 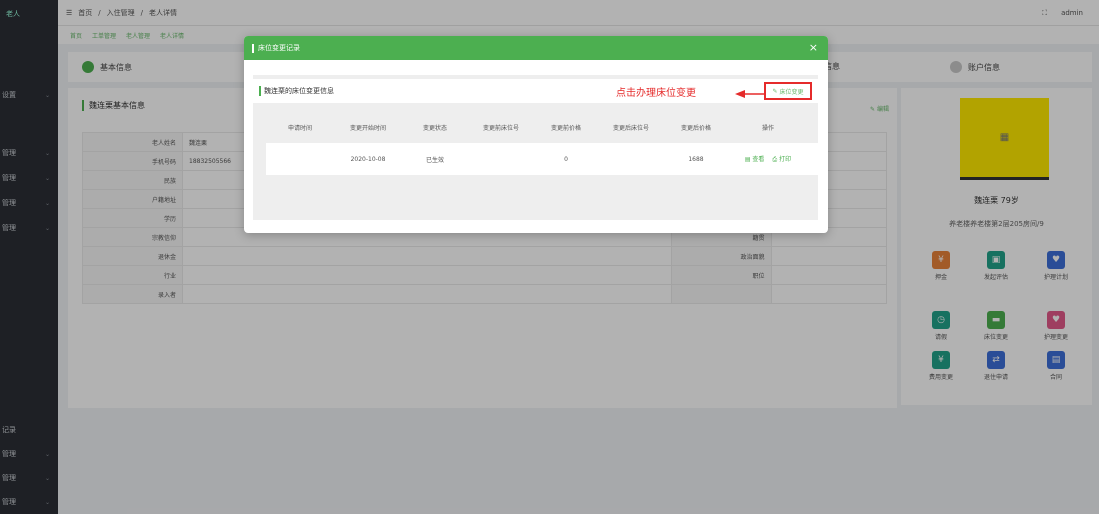 What do you see at coordinates (788, 91) in the screenshot?
I see `change-bed-button: ✎ 床位变更` at bounding box center [788, 91].